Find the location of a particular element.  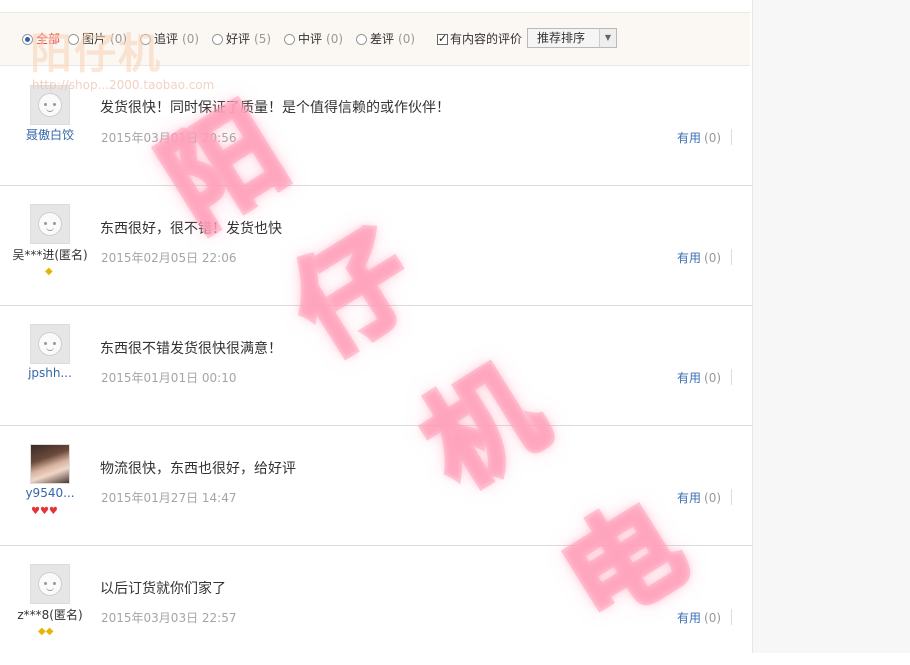

buyer-level-icon: ◆ is located at coordinates (49, 271).